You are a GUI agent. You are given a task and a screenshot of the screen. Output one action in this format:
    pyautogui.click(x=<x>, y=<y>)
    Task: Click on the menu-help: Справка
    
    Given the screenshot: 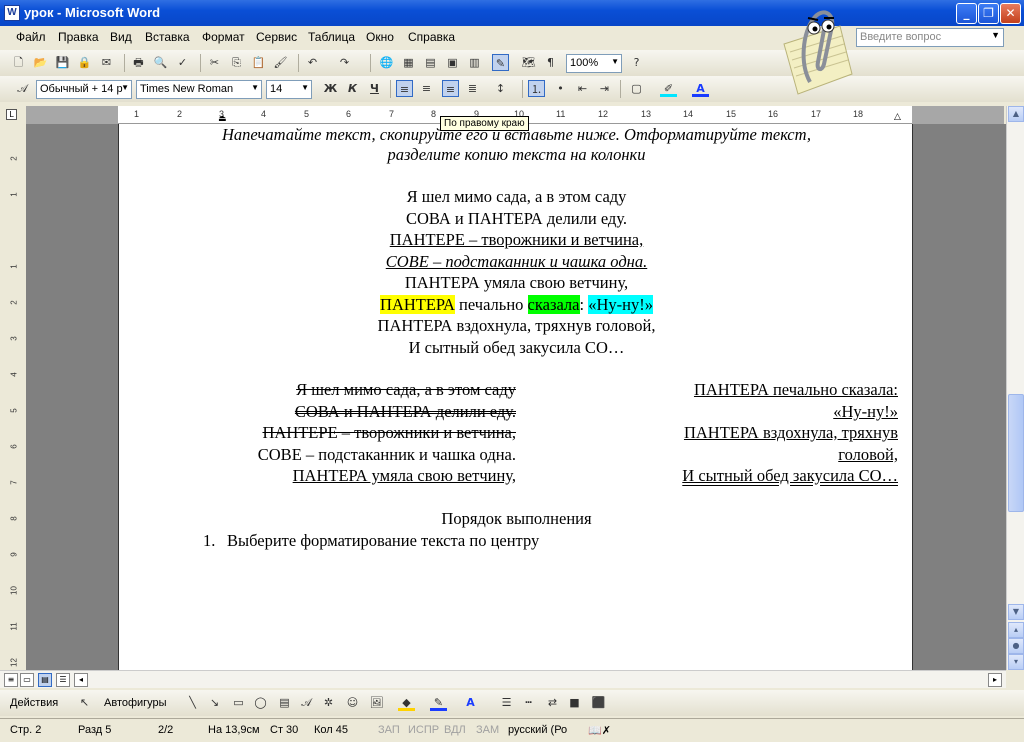 What is the action you would take?
    pyautogui.click(x=431, y=37)
    